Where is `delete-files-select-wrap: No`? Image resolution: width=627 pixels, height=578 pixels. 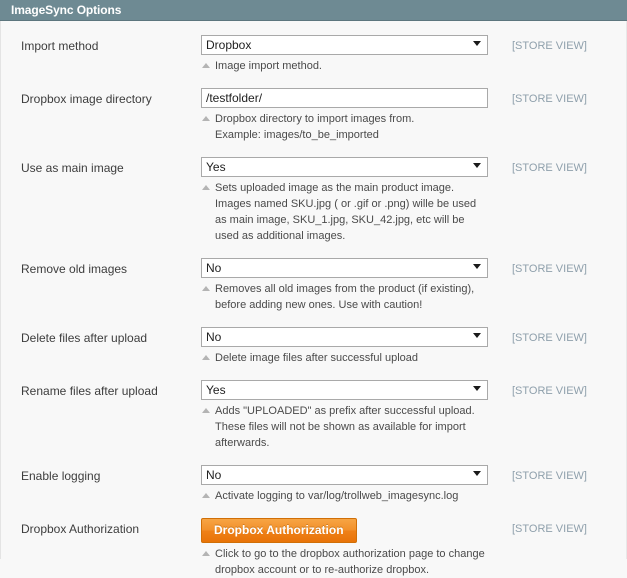
delete-files-select-wrap: No is located at coordinates (344, 337).